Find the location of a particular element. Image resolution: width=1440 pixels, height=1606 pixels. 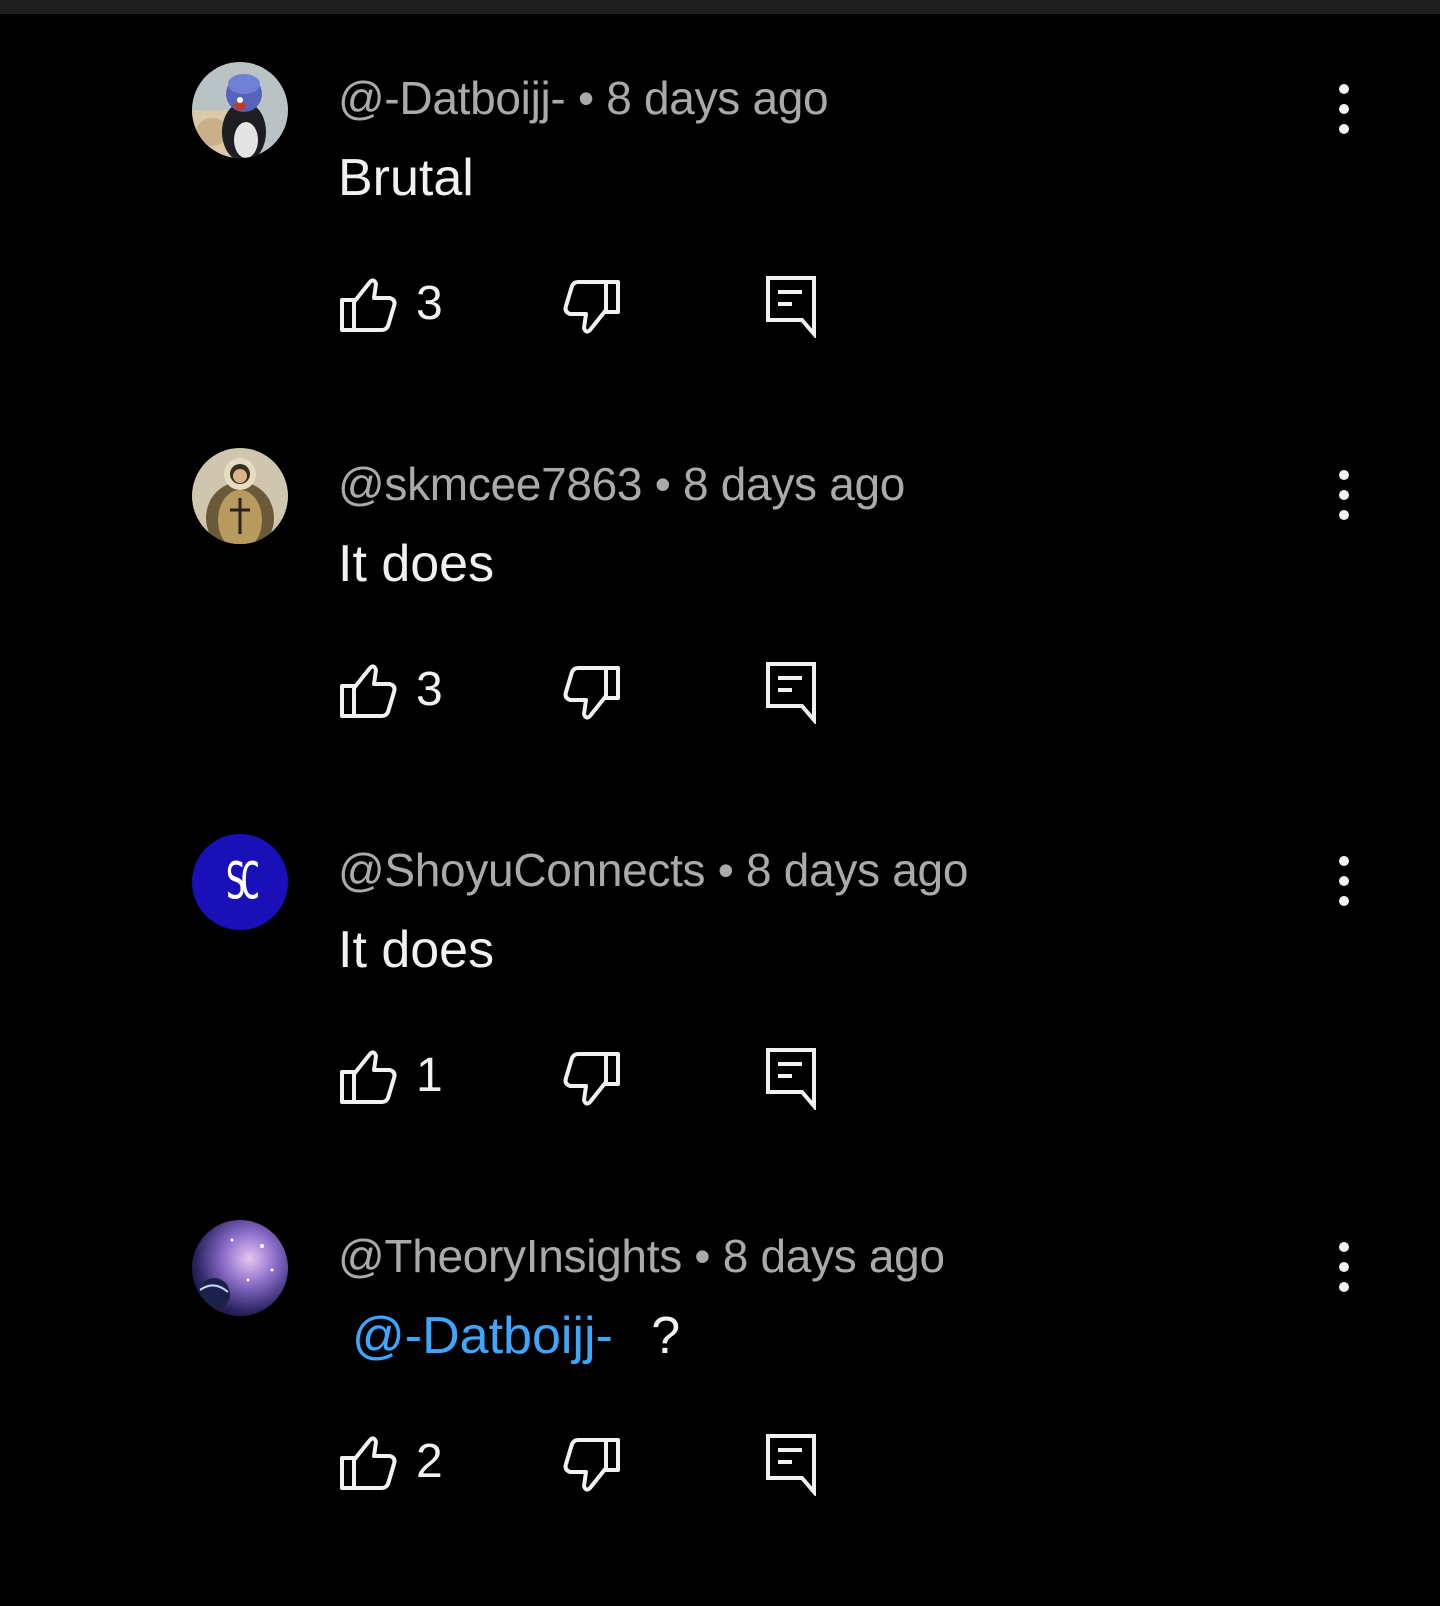

penguin-avatar is located at coordinates (240, 110).